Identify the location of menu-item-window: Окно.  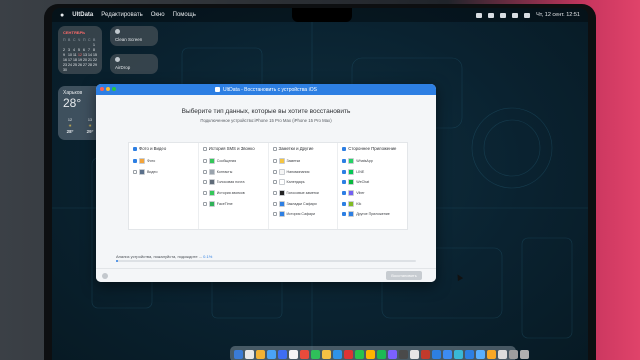
(158, 15).